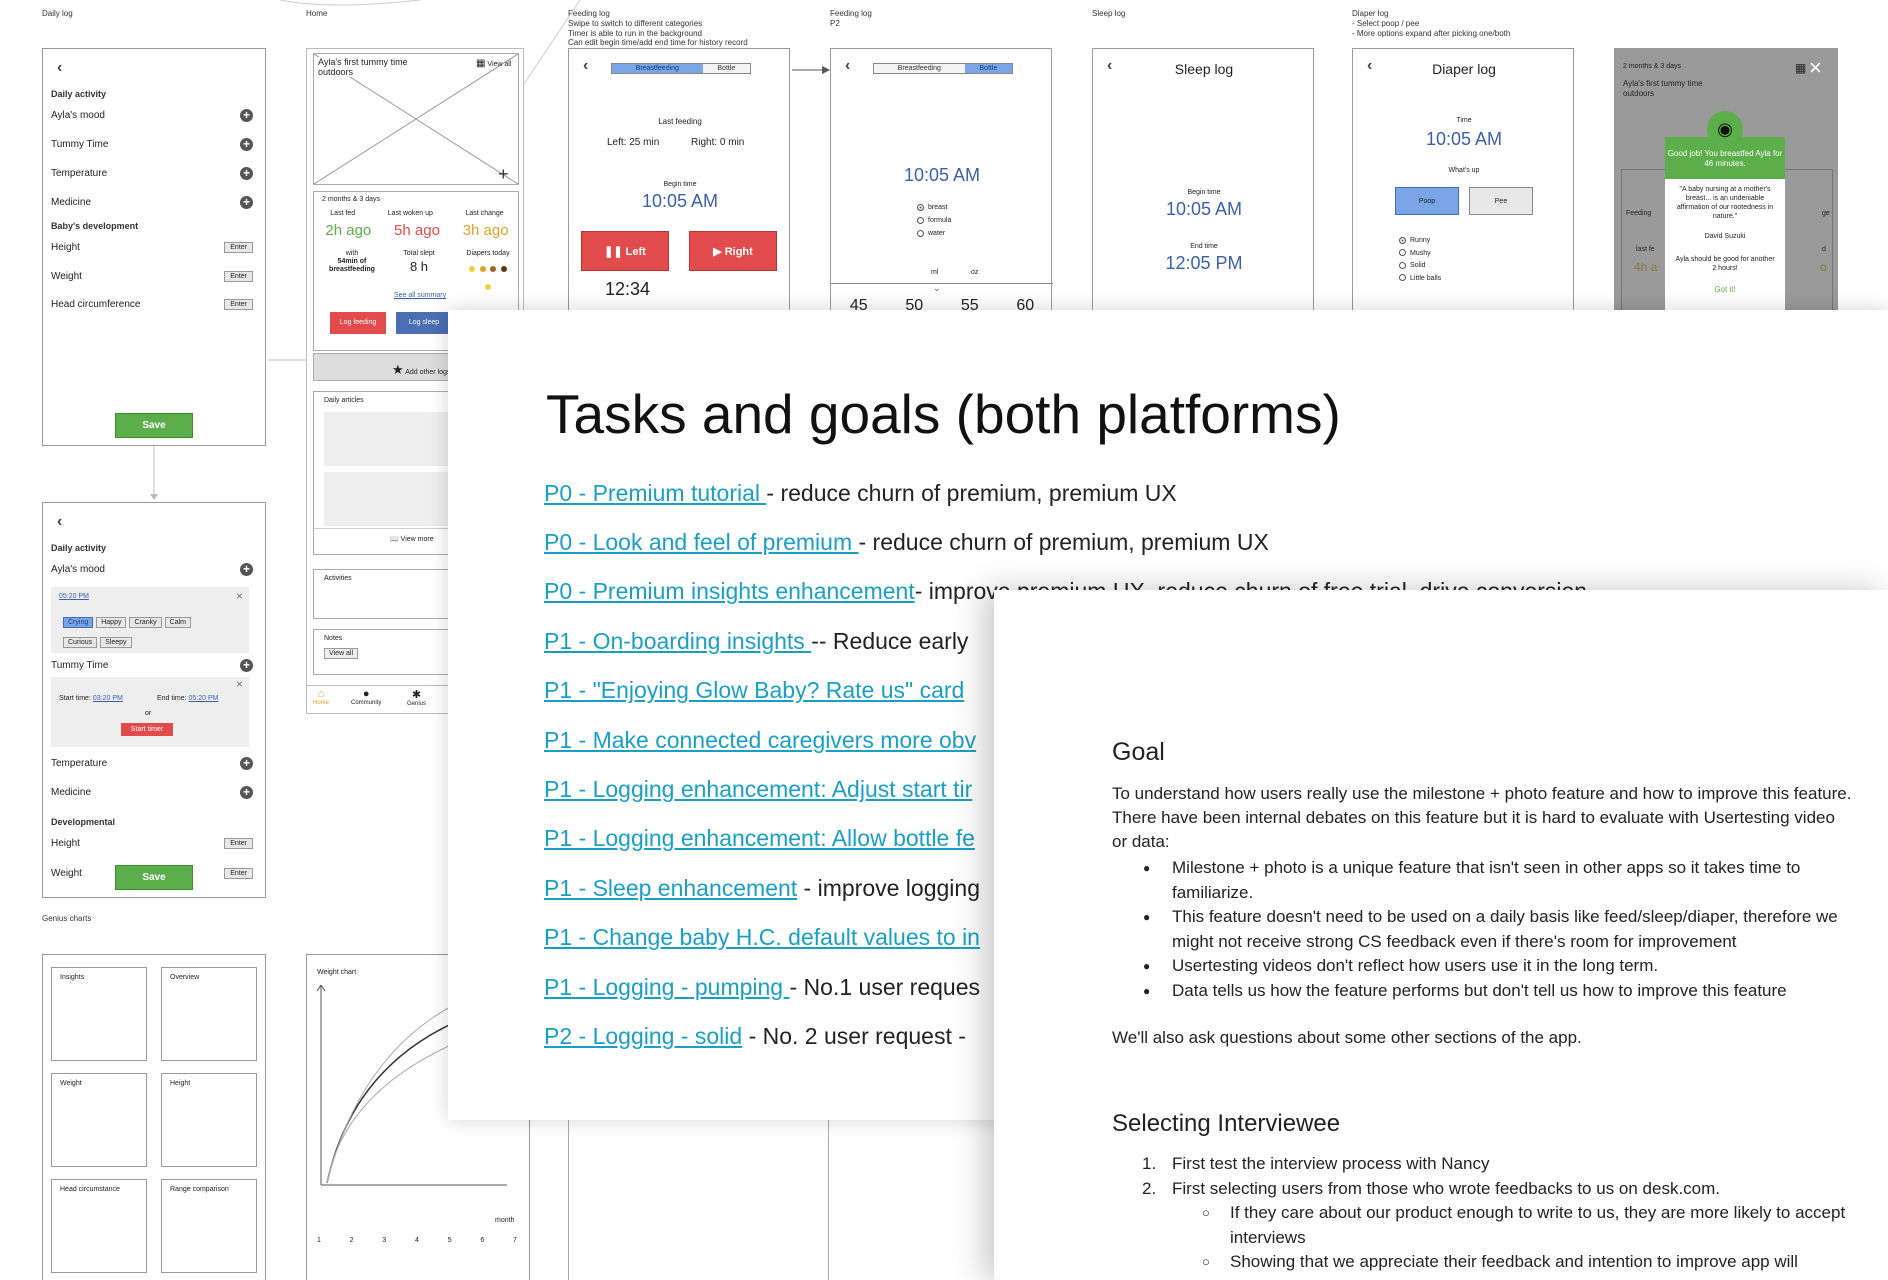 The image size is (1888, 1280). What do you see at coordinates (760, 740) in the screenshot?
I see `task-link: P1 - Make connected caregivers more obv` at bounding box center [760, 740].